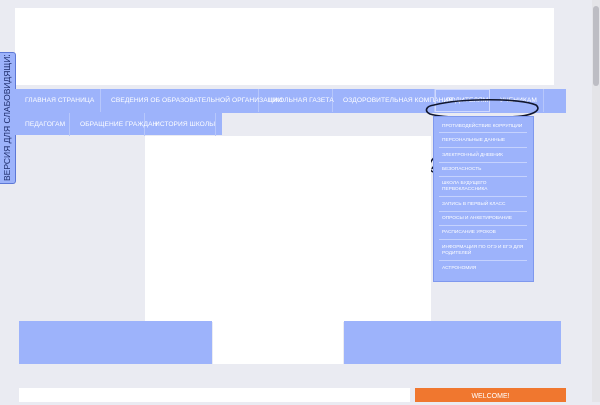  What do you see at coordinates (180, 124) in the screenshot?
I see `nav-item-school-history: ИСТОРИЯ ШКОЛЫ` at bounding box center [180, 124].